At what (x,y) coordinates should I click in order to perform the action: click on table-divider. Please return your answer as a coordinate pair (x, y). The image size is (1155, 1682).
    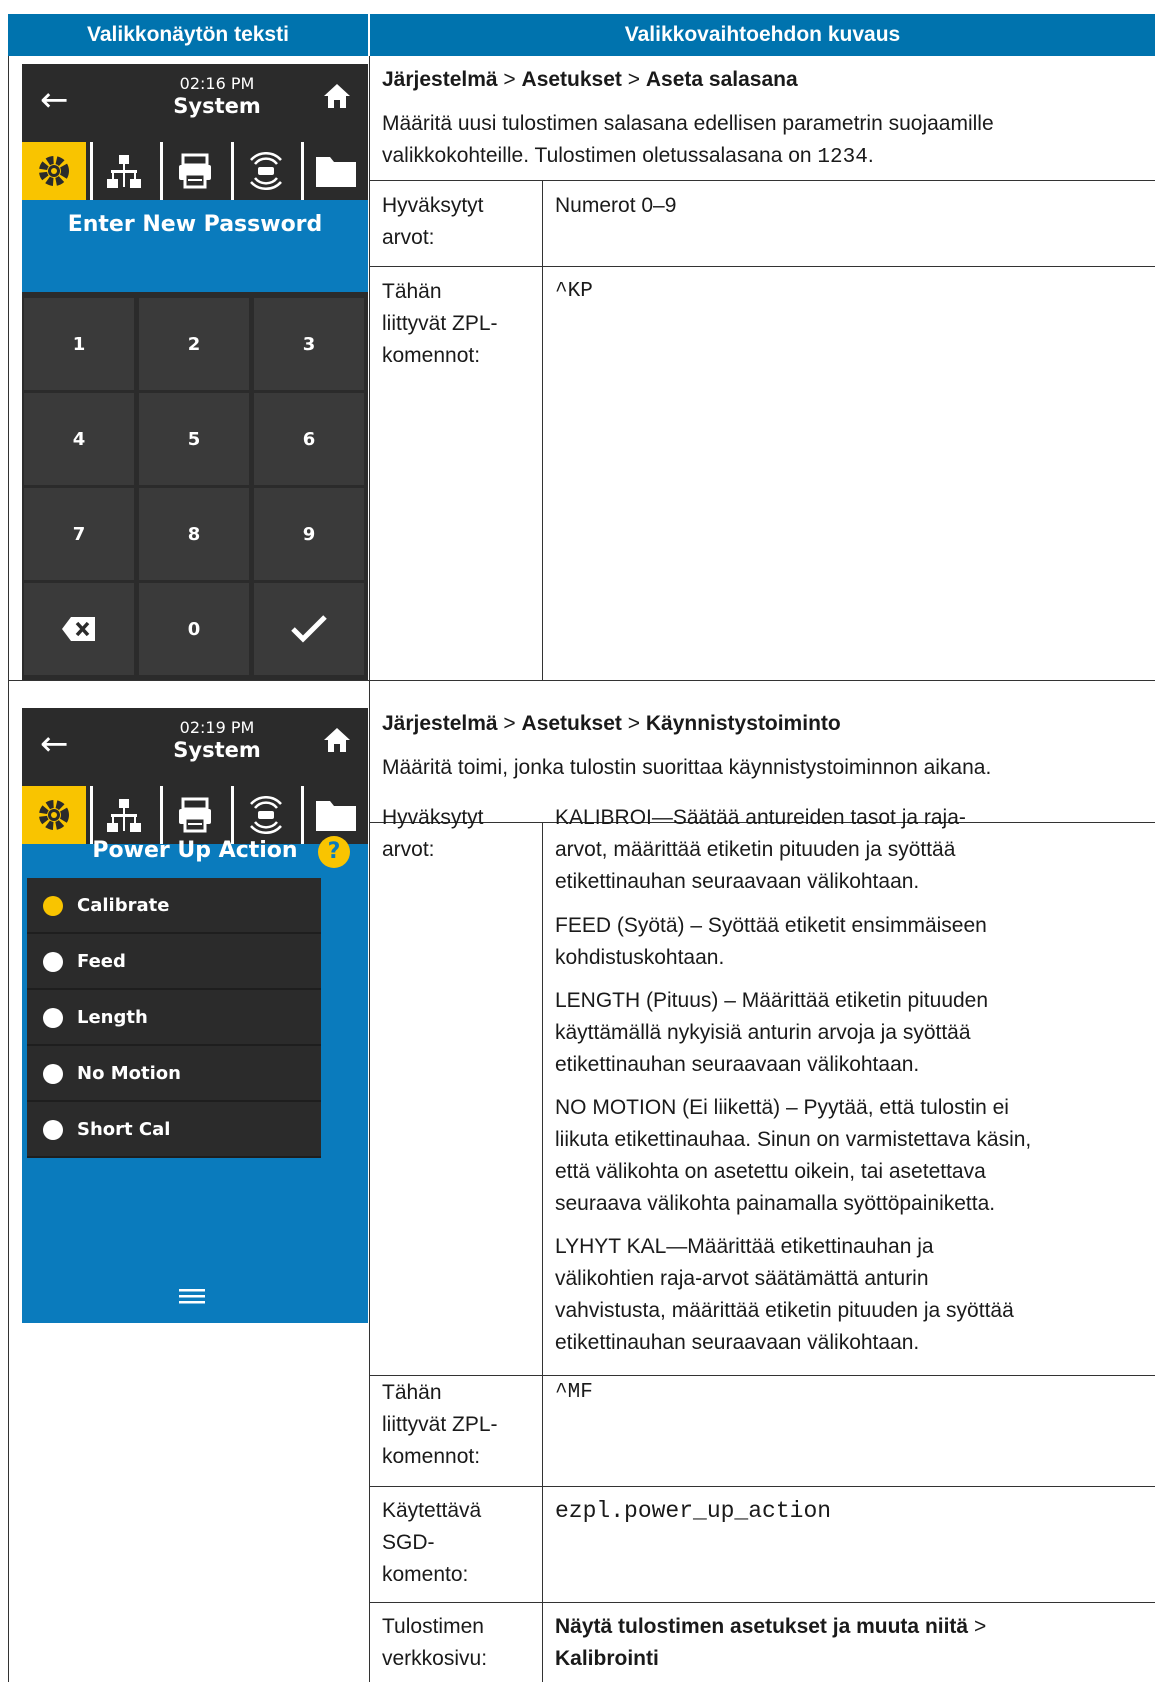
    Looking at the image, I should click on (369, 869).